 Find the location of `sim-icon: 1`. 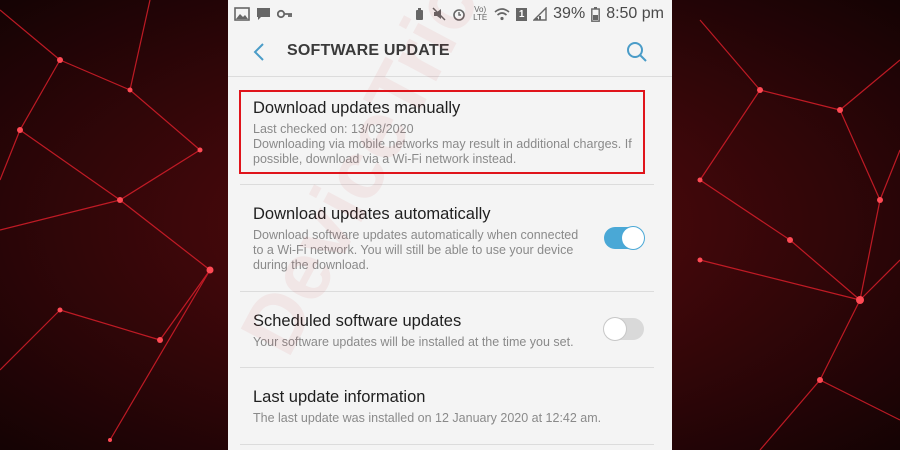

sim-icon: 1 is located at coordinates (522, 14).